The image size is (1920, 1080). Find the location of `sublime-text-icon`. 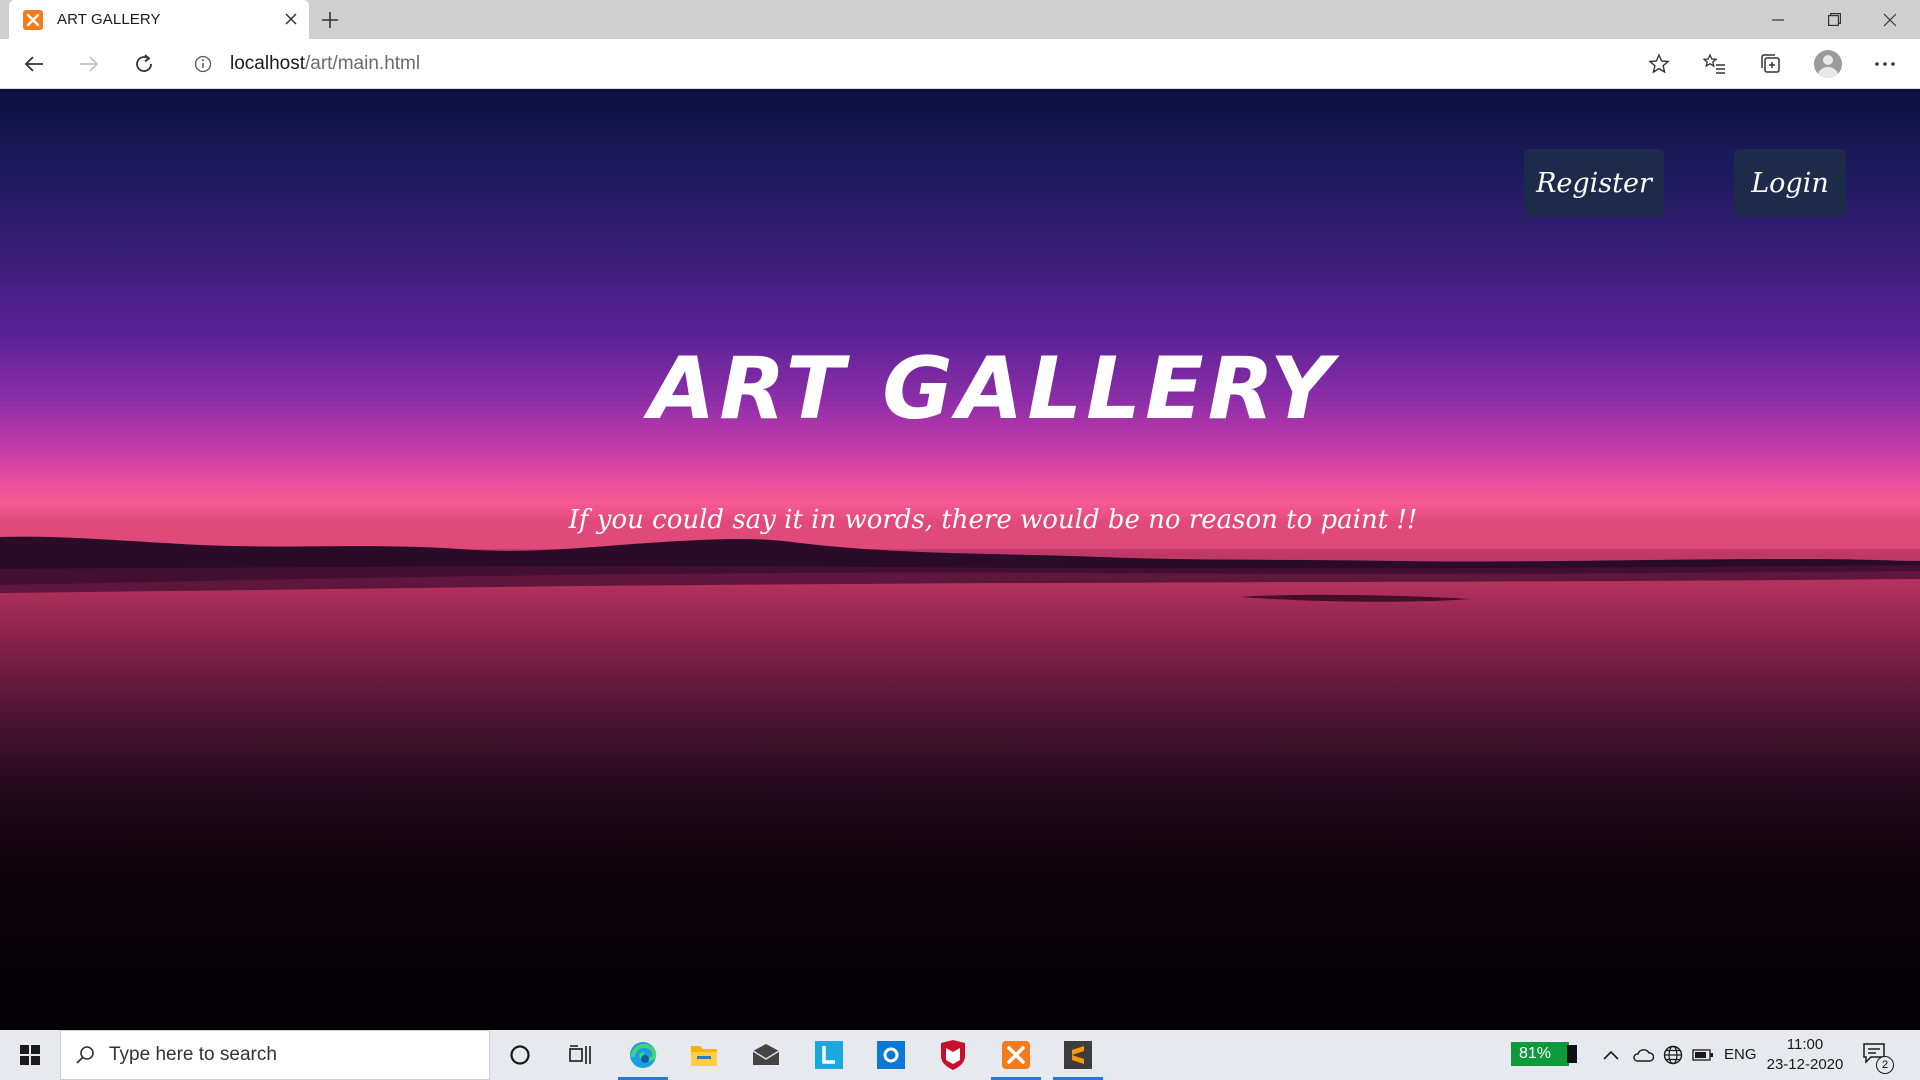

sublime-text-icon is located at coordinates (1078, 1055).